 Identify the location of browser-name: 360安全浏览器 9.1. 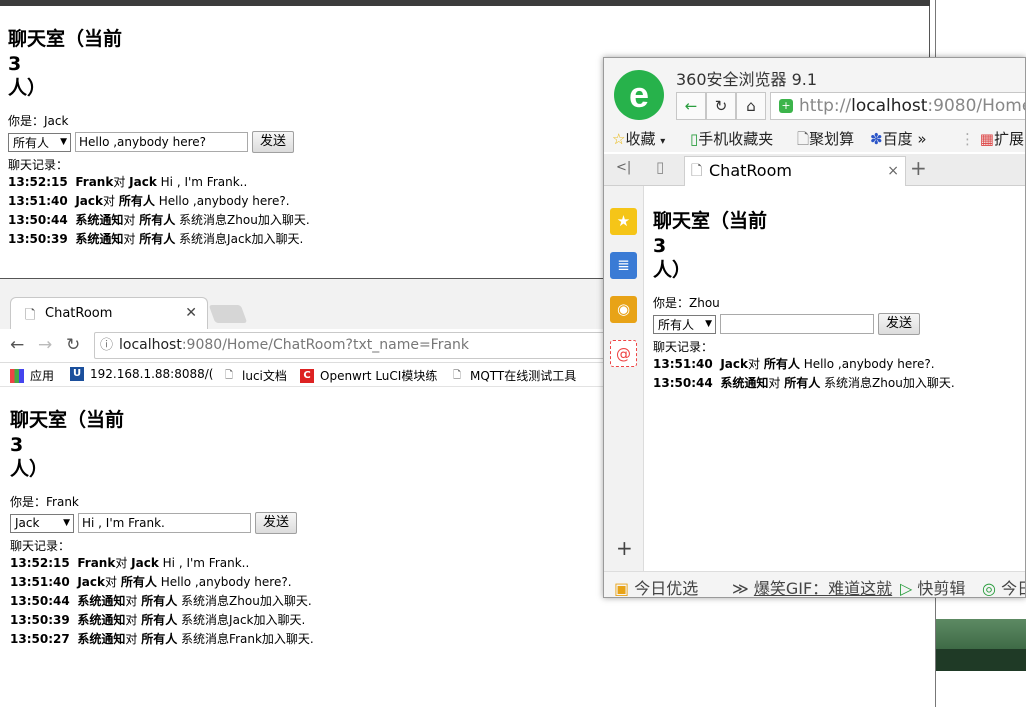
(747, 79).